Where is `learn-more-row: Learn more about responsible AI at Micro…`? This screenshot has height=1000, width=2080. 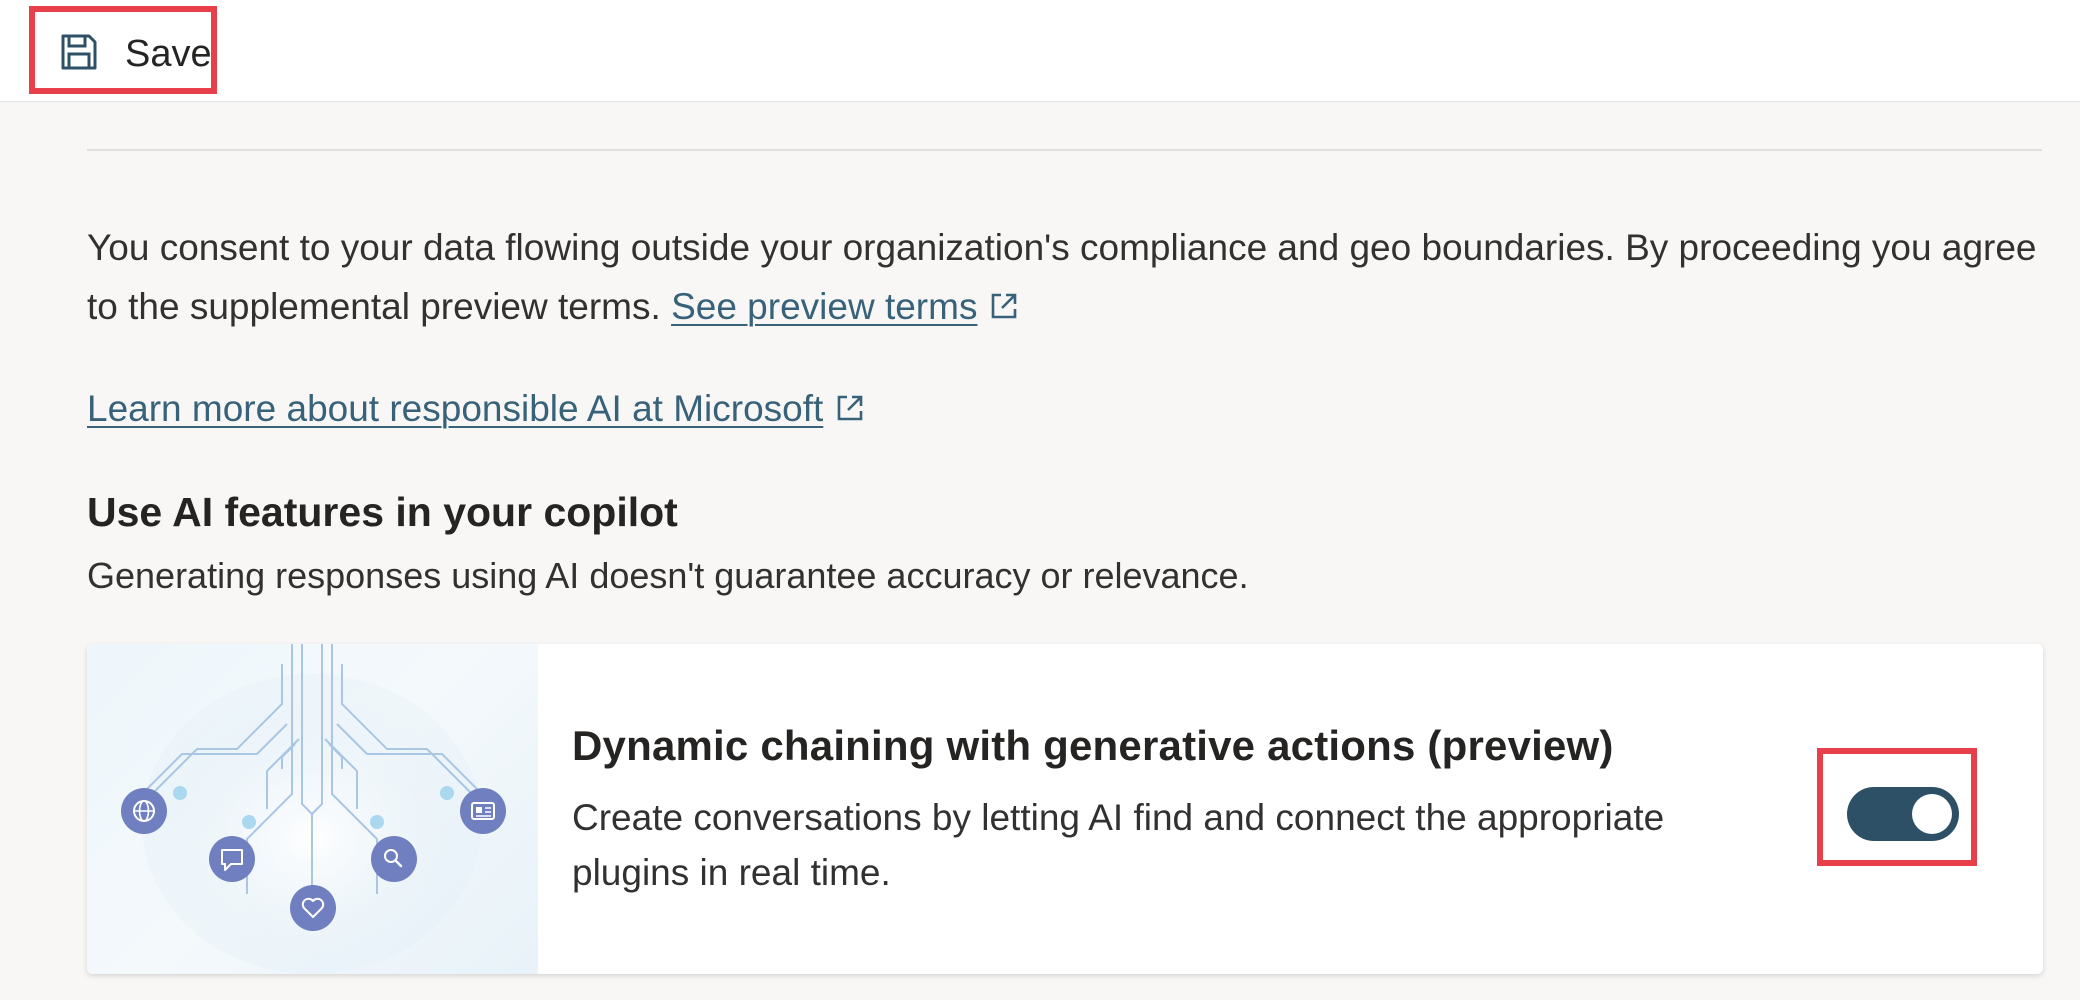
learn-more-row: Learn more about responsible AI at Micro… is located at coordinates (476, 409).